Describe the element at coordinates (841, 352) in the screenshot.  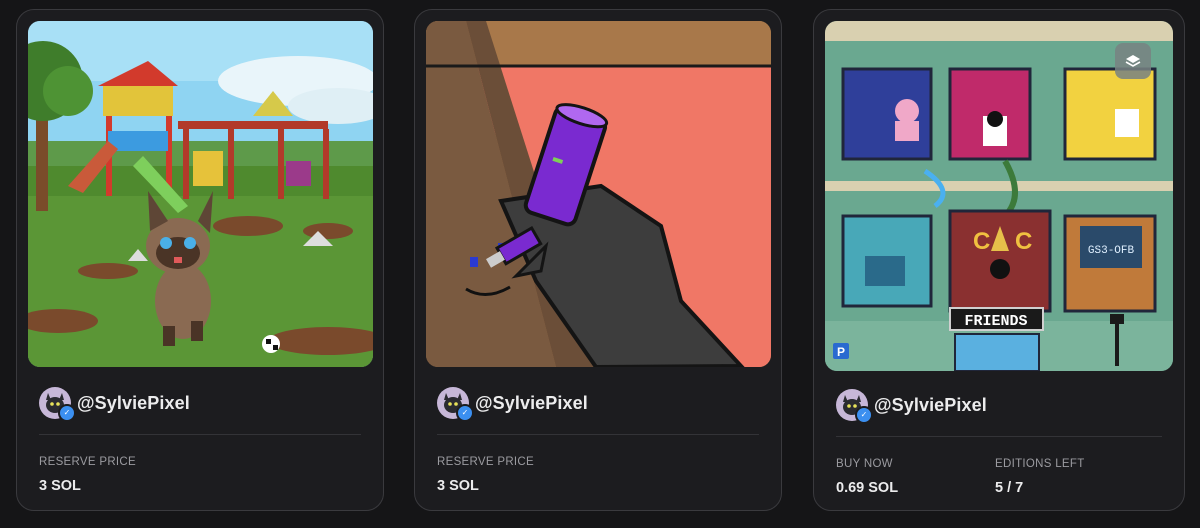
I see `svg-text: P` at that location.